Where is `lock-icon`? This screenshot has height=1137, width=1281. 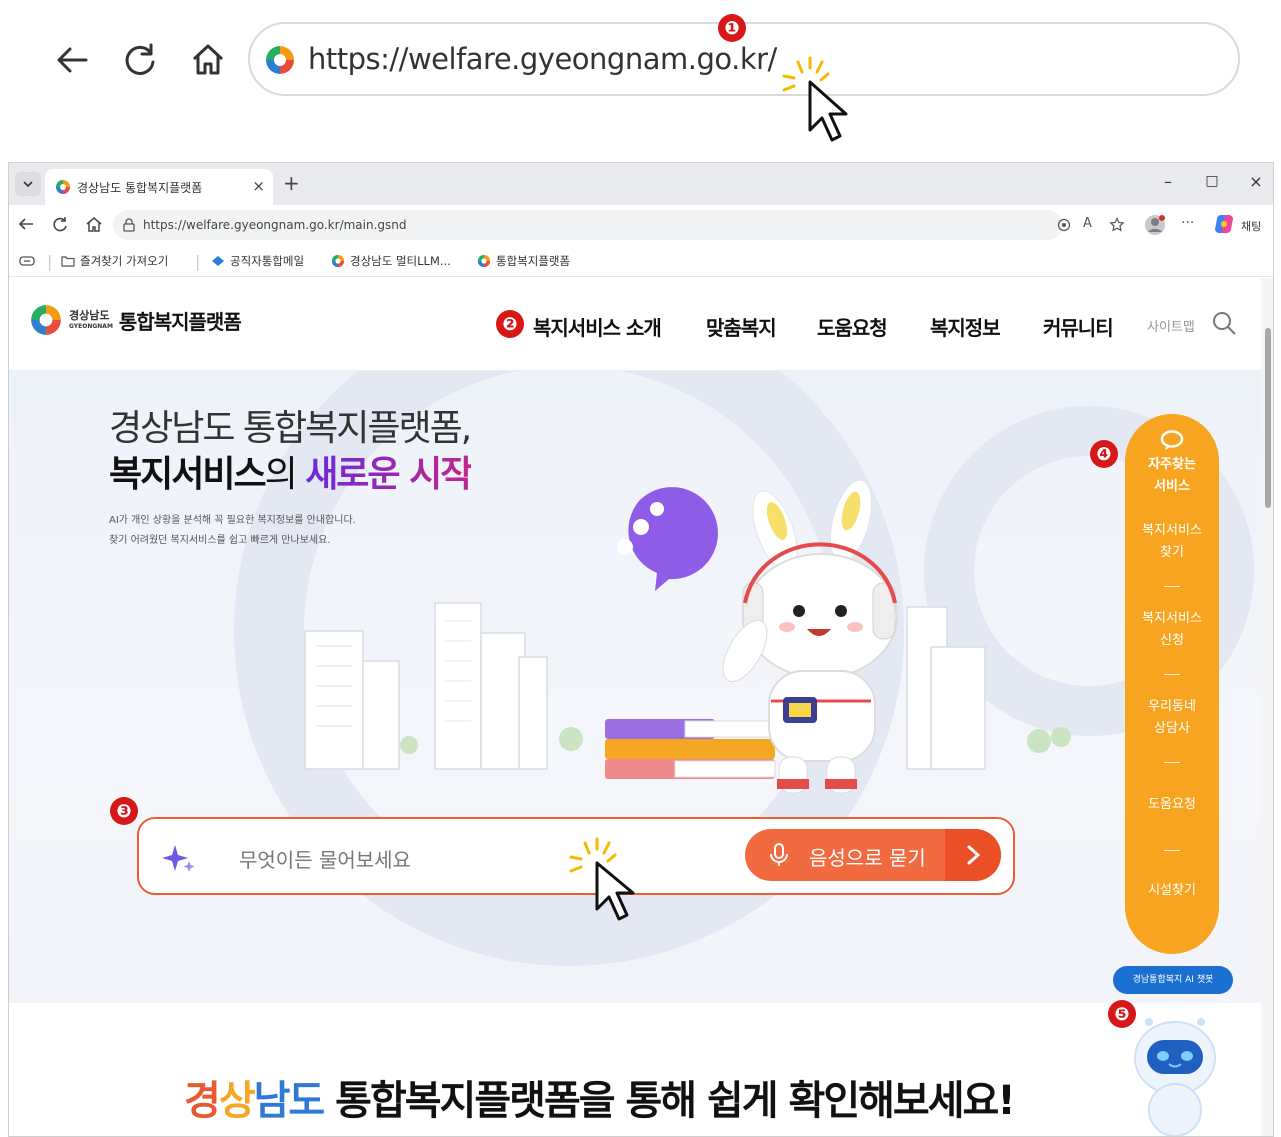
lock-icon is located at coordinates (129, 225).